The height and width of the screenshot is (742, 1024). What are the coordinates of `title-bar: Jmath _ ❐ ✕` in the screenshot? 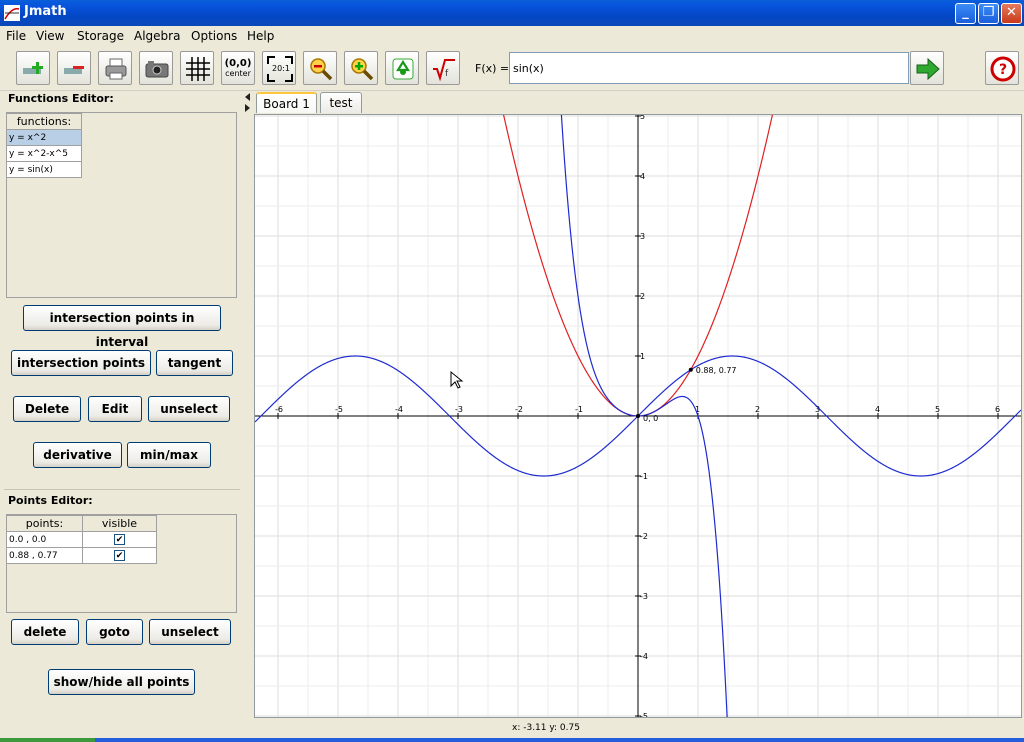 It's located at (512, 13).